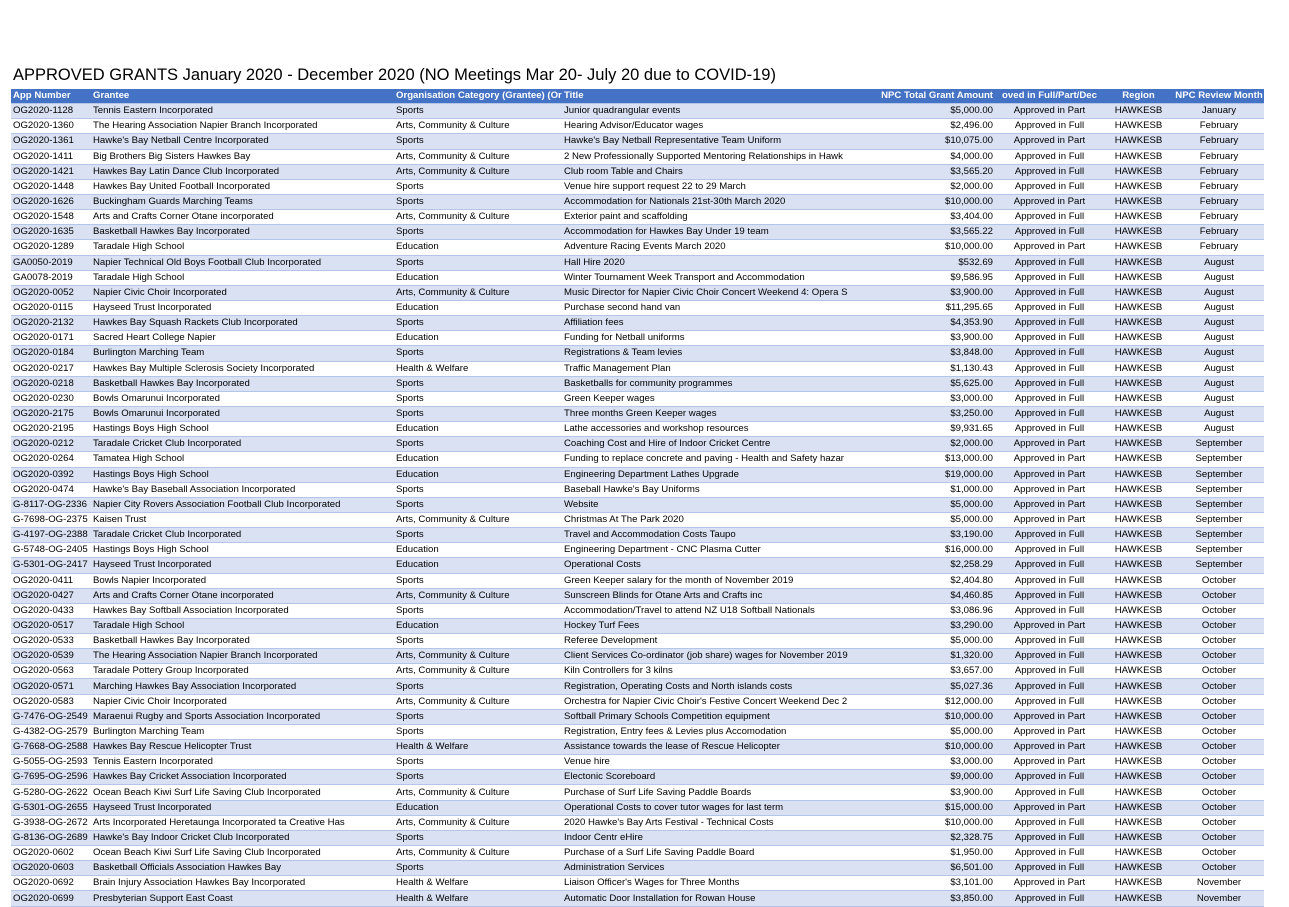 This screenshot has height=907, width=1289. What do you see at coordinates (242, 459) in the screenshot?
I see `cell-grantee: Tamatea High School` at bounding box center [242, 459].